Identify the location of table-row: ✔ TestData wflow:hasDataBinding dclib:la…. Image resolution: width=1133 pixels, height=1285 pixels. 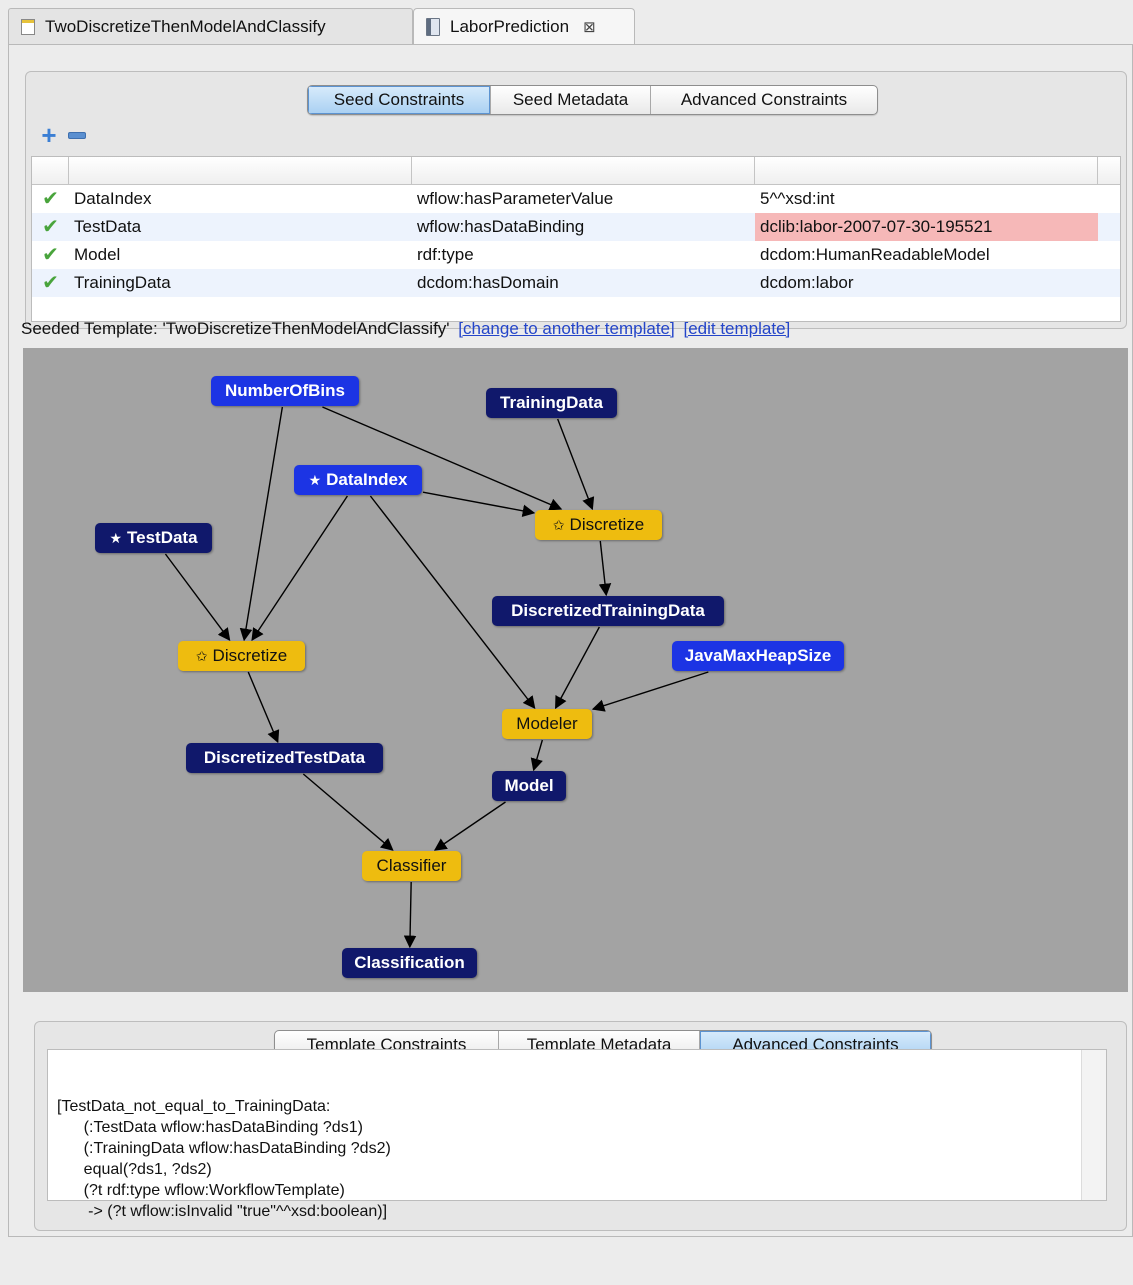
(576, 227).